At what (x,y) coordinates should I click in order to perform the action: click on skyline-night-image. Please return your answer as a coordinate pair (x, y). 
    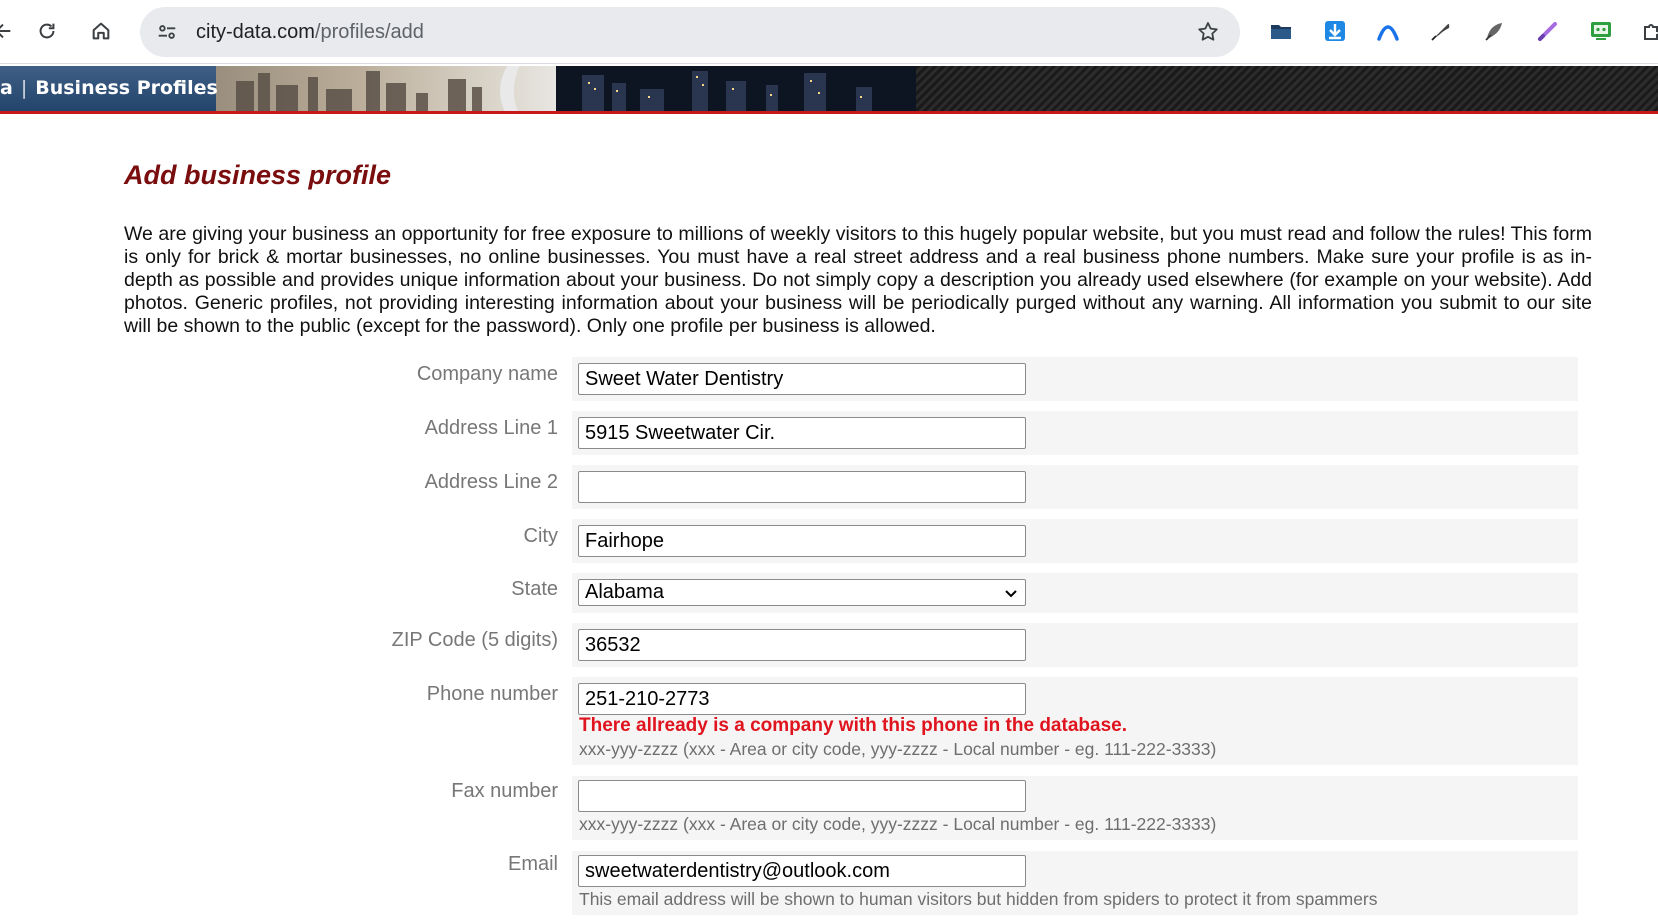
    Looking at the image, I should click on (736, 88).